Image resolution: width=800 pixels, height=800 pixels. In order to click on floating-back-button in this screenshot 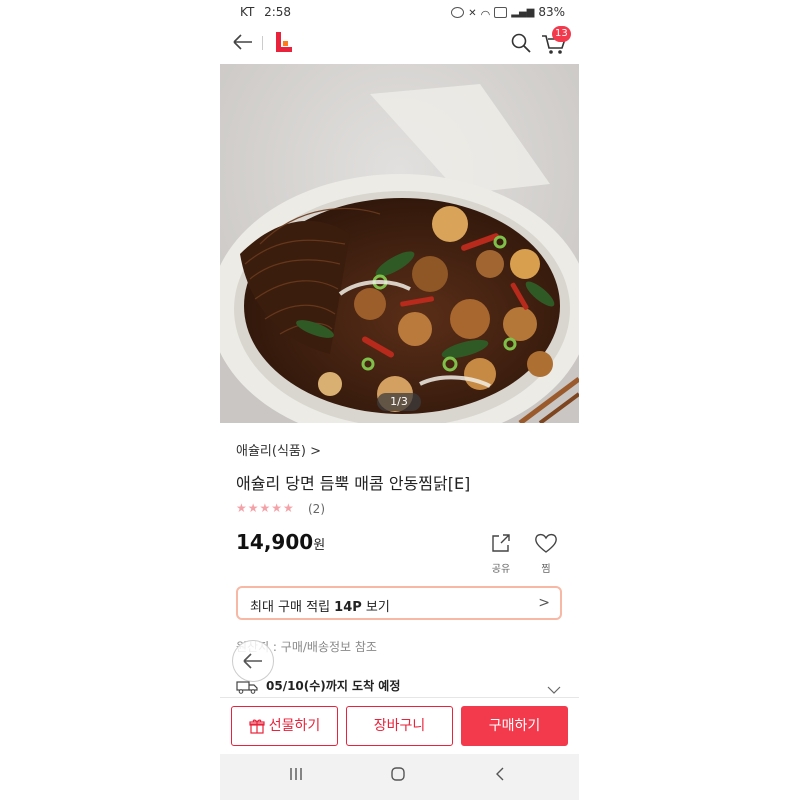, I will do `click(253, 661)`.